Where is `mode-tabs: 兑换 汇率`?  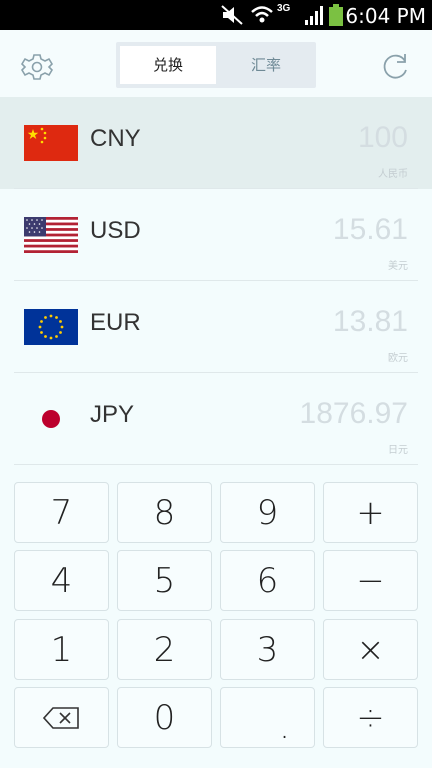 mode-tabs: 兑换 汇率 is located at coordinates (216, 65).